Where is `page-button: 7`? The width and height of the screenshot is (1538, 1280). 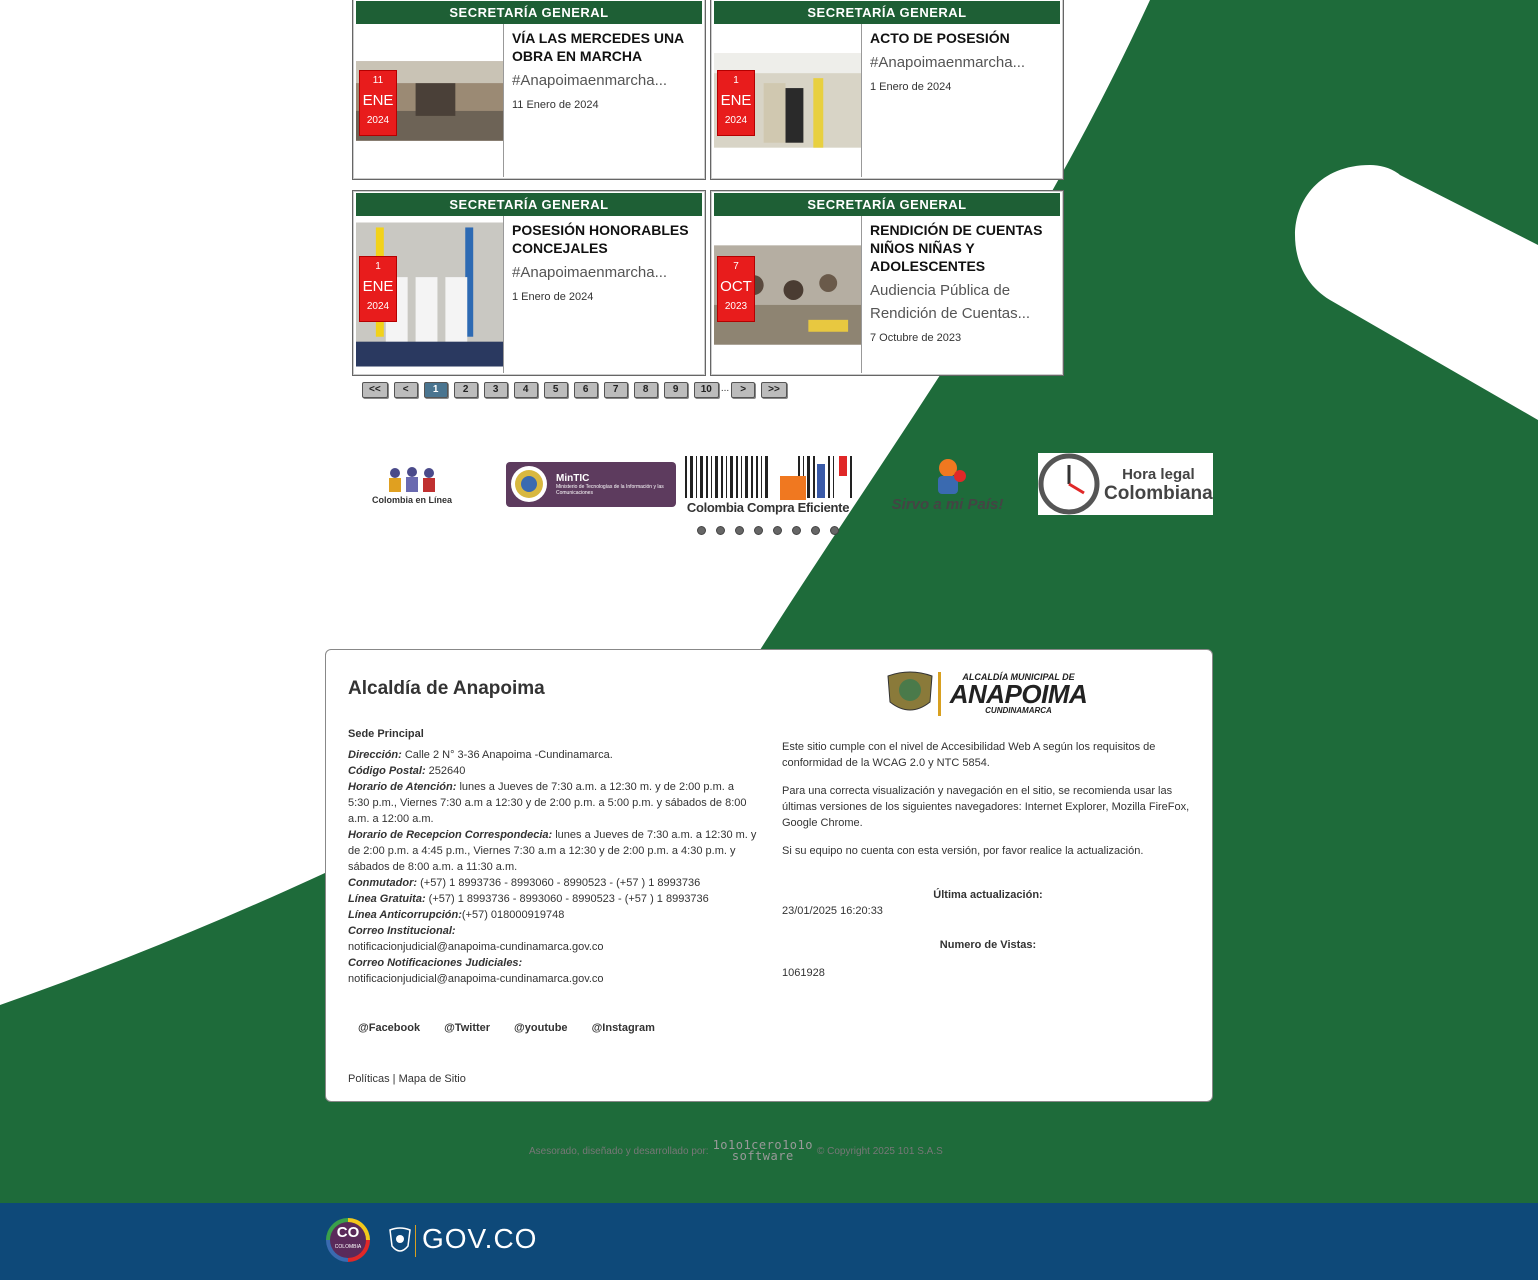 page-button: 7 is located at coordinates (615, 390).